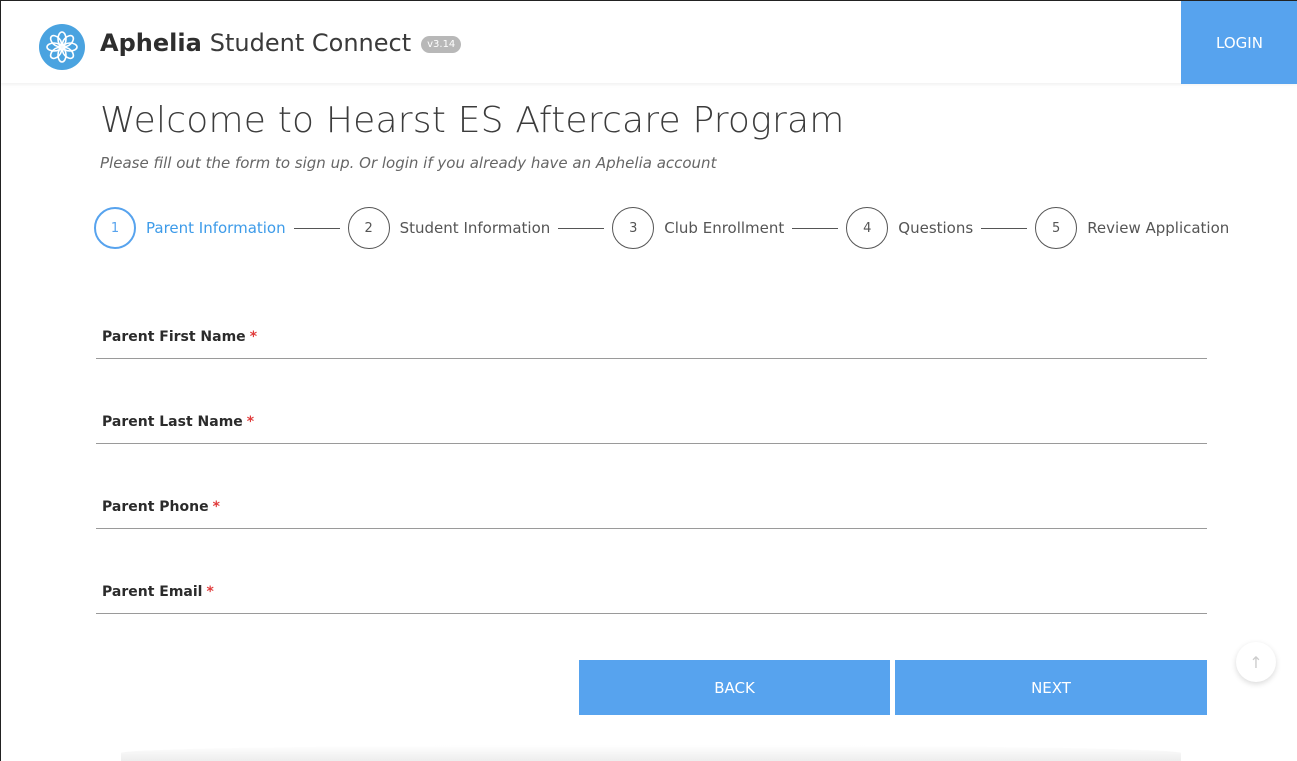  I want to click on step-label: Parent Information, so click(216, 228).